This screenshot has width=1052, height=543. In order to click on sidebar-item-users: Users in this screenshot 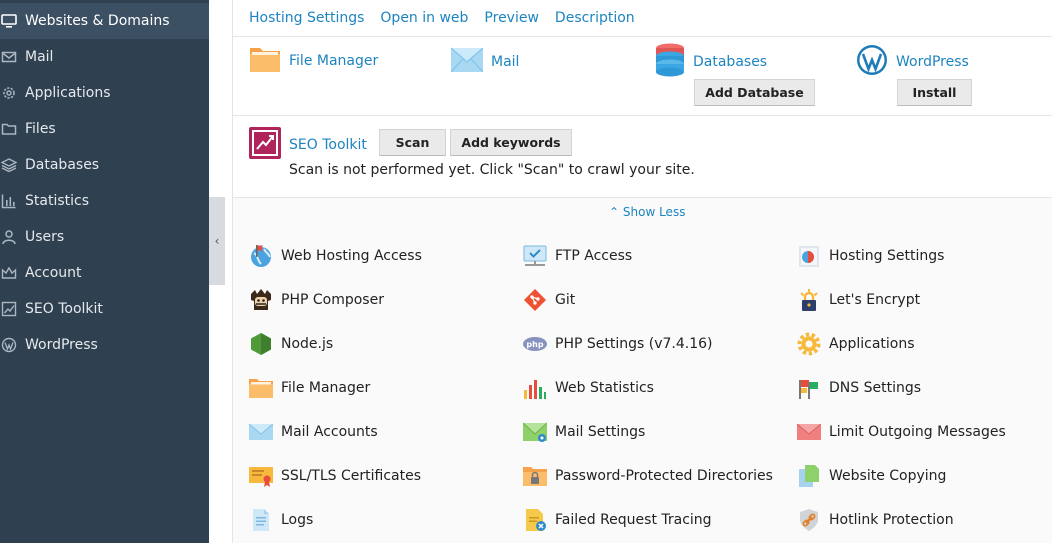, I will do `click(104, 237)`.